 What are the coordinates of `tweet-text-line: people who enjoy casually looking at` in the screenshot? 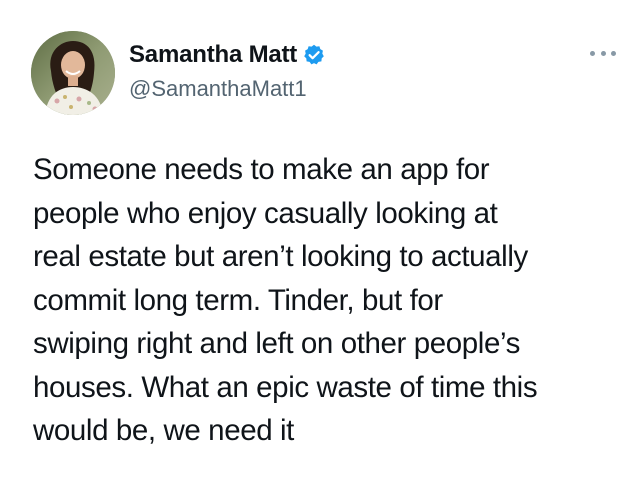 It's located at (265, 213).